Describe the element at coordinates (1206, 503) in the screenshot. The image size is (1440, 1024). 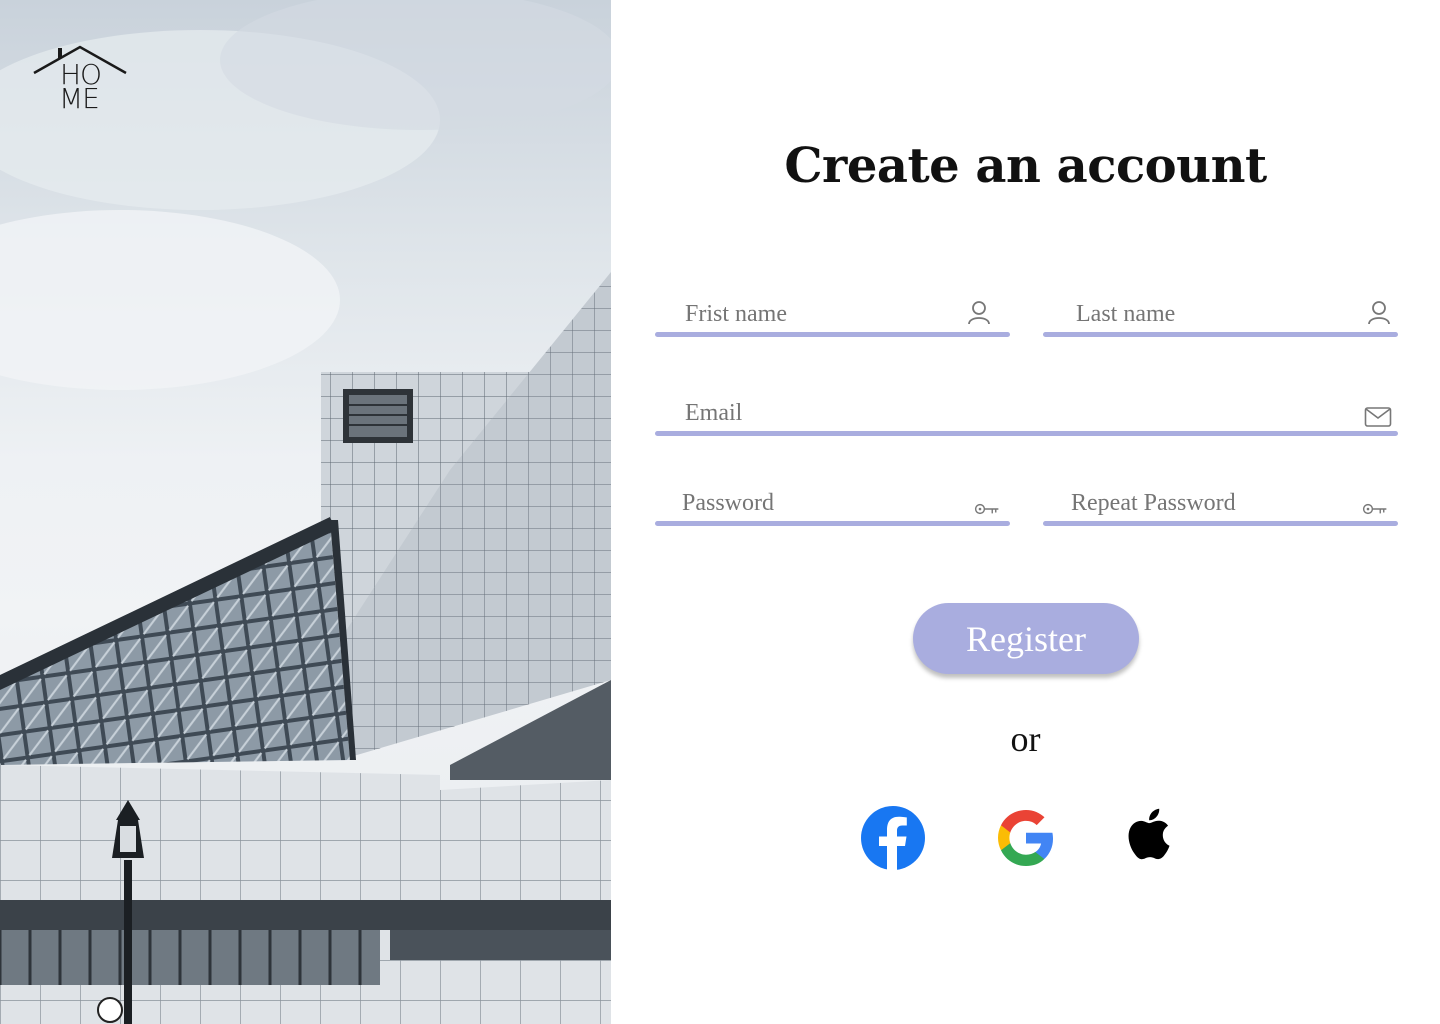
I see `repeat-password-input` at that location.